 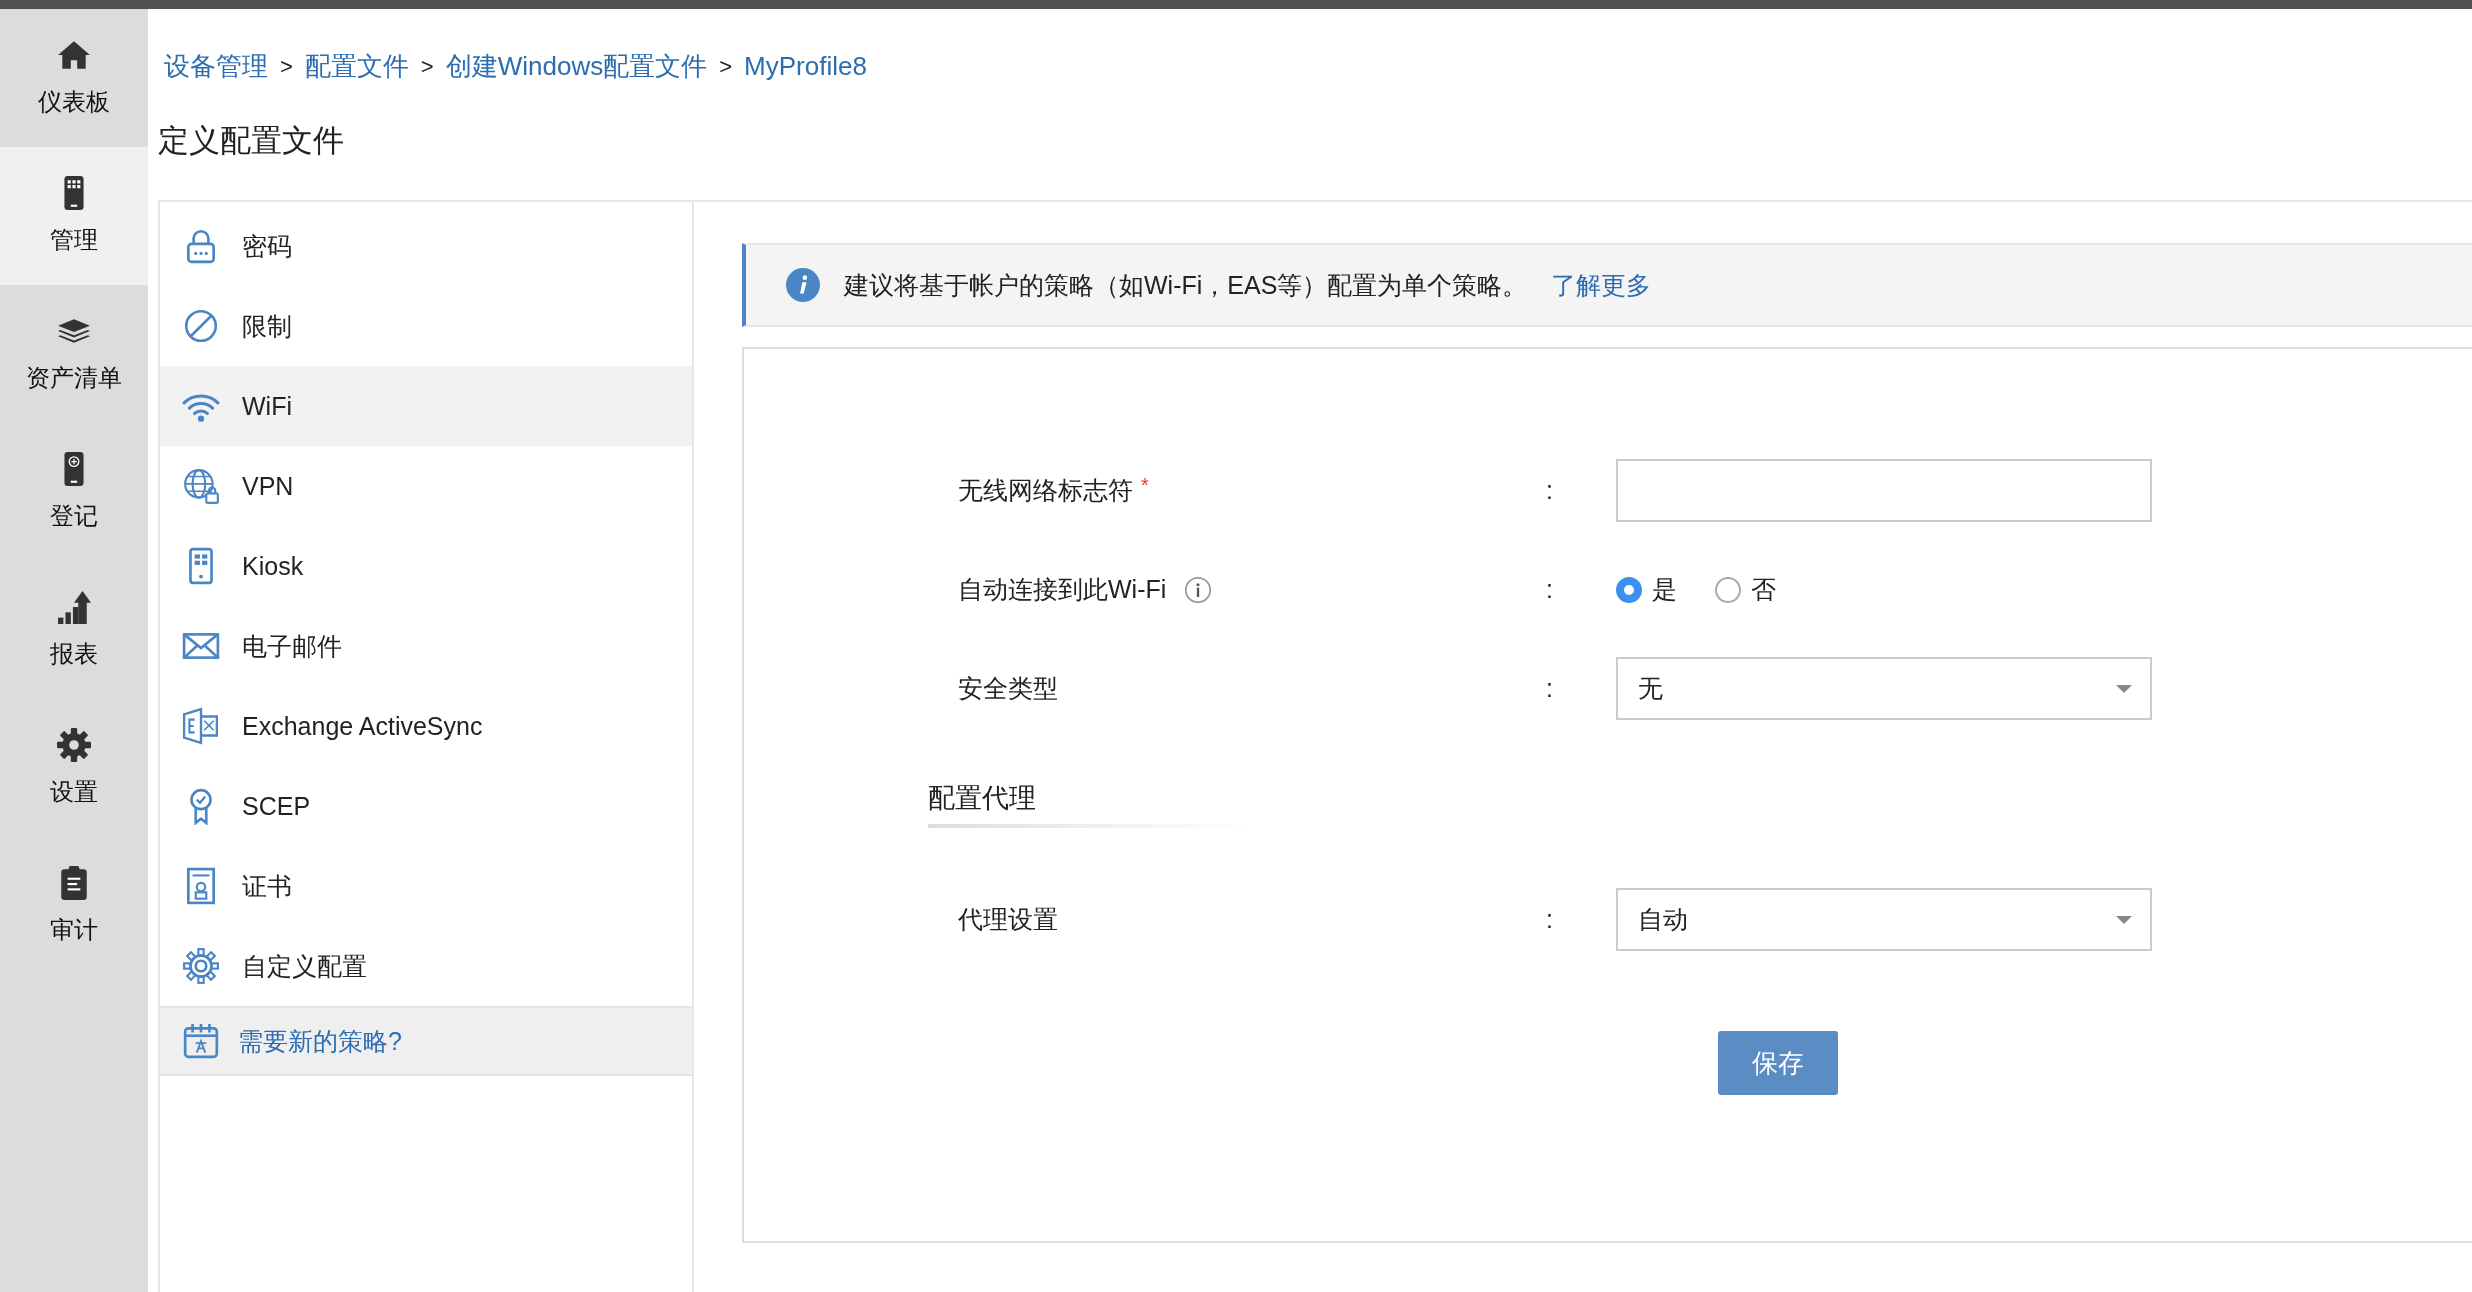 What do you see at coordinates (1008, 919) in the screenshot?
I see `field-label: 代理设置` at bounding box center [1008, 919].